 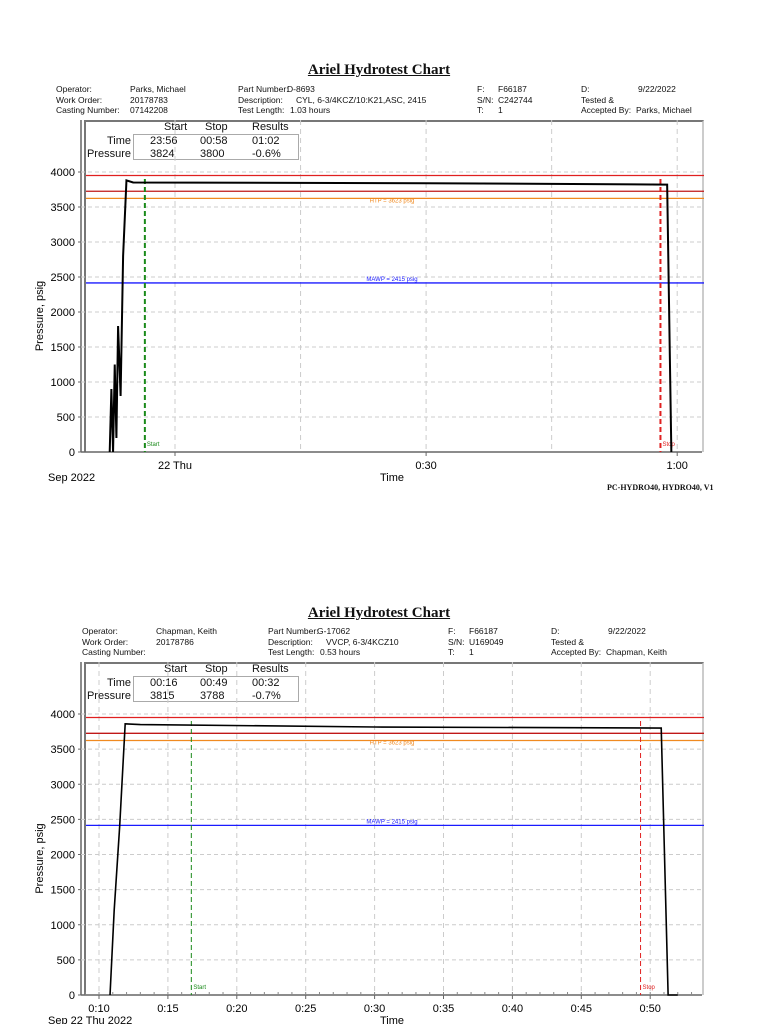 What do you see at coordinates (649, 988) in the screenshot?
I see `stop-marker-label: Stop` at bounding box center [649, 988].